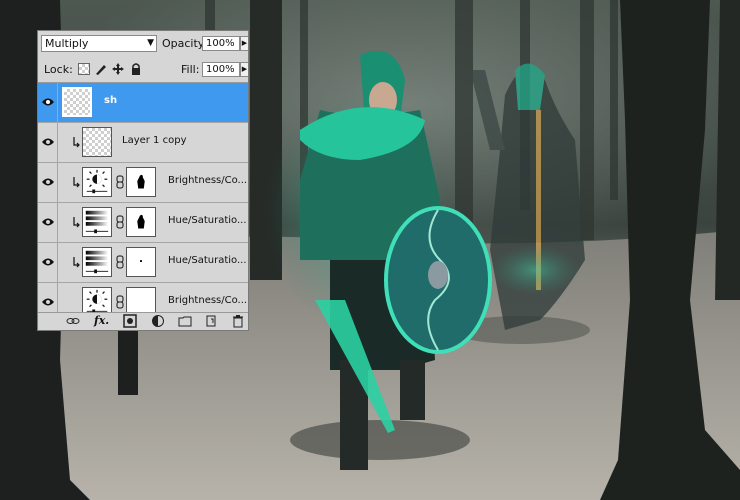  What do you see at coordinates (185, 321) in the screenshot?
I see `new-group-icon` at bounding box center [185, 321].